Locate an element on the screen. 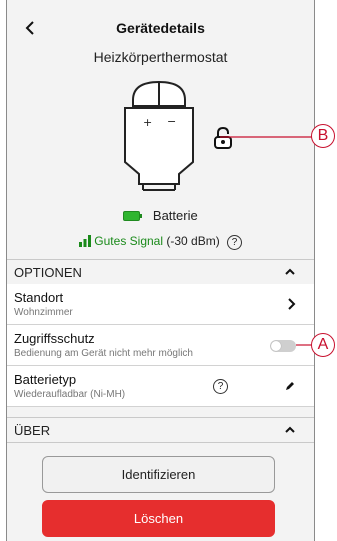 The width and height of the screenshot is (337, 541). signal-status: Gutes Signal (-30 dBm) ? is located at coordinates (160, 242).